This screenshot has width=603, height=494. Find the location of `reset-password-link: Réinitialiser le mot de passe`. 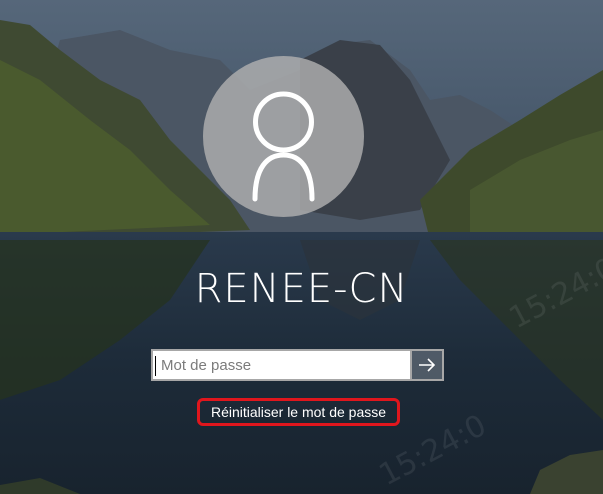

reset-password-link: Réinitialiser le mot de passe is located at coordinates (298, 412).